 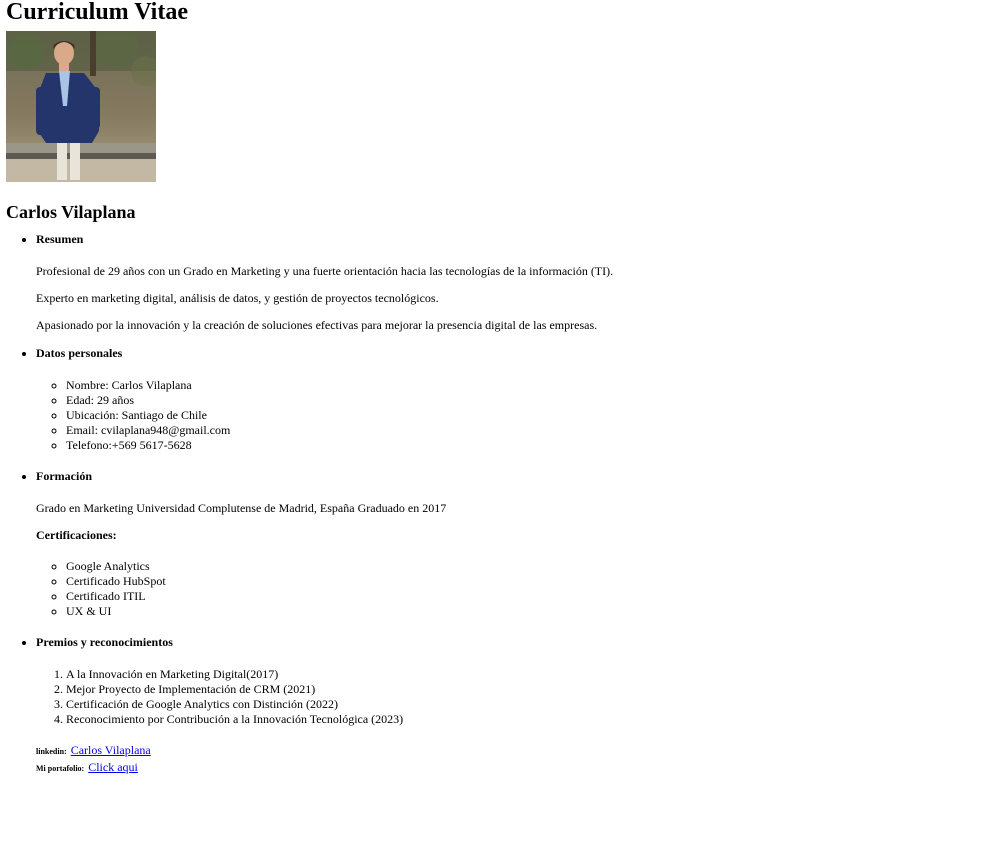 I want to click on profile-photo, so click(x=81, y=106).